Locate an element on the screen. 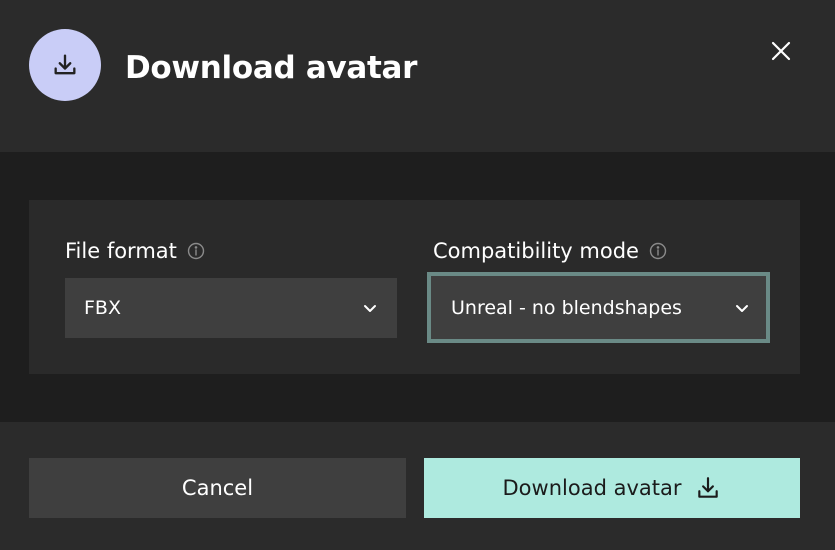 This screenshot has width=835, height=550. close-button is located at coordinates (781, 51).